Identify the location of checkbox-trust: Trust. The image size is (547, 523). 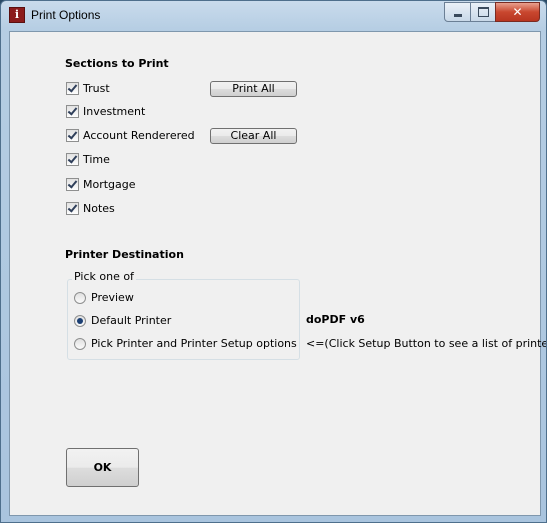
(88, 88).